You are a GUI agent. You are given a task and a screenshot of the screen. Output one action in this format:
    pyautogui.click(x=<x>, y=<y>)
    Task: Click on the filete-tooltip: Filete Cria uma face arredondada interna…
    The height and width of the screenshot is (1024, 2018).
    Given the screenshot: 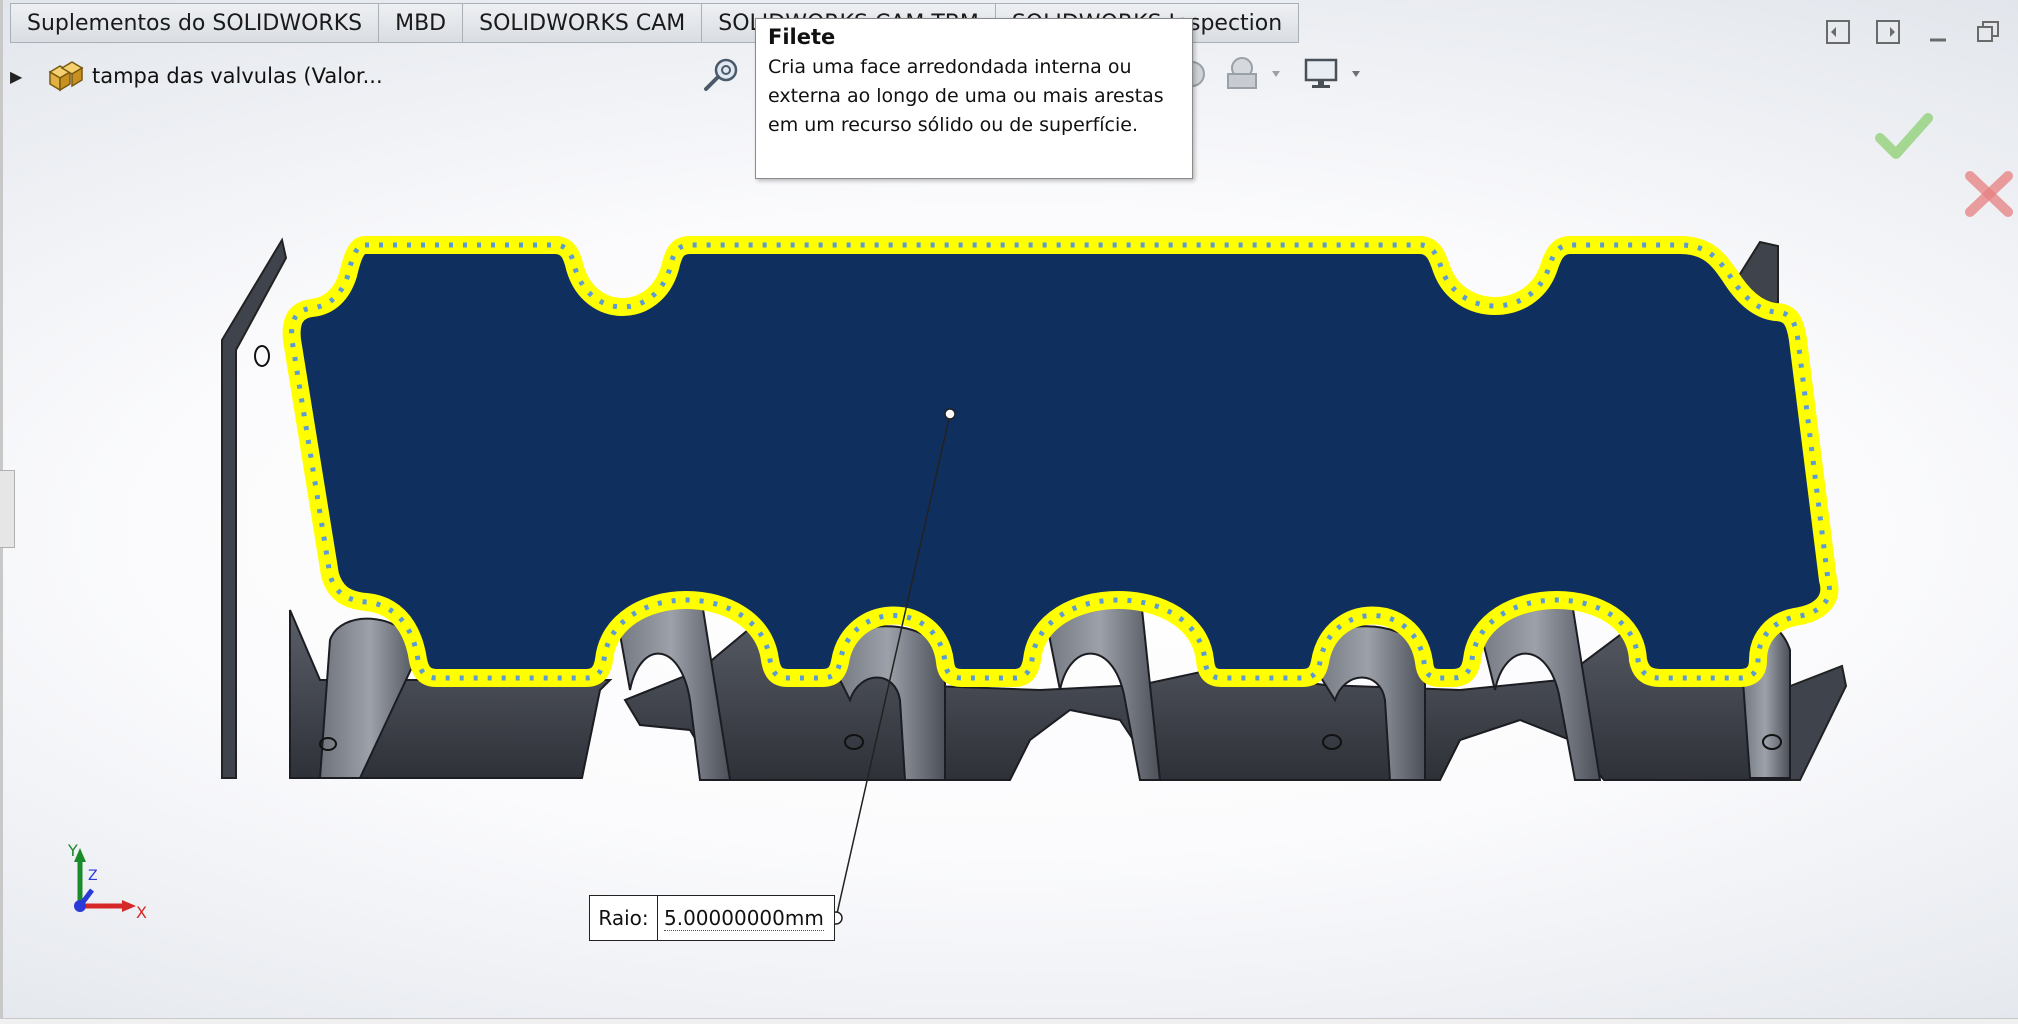 What is the action you would take?
    pyautogui.click(x=974, y=98)
    